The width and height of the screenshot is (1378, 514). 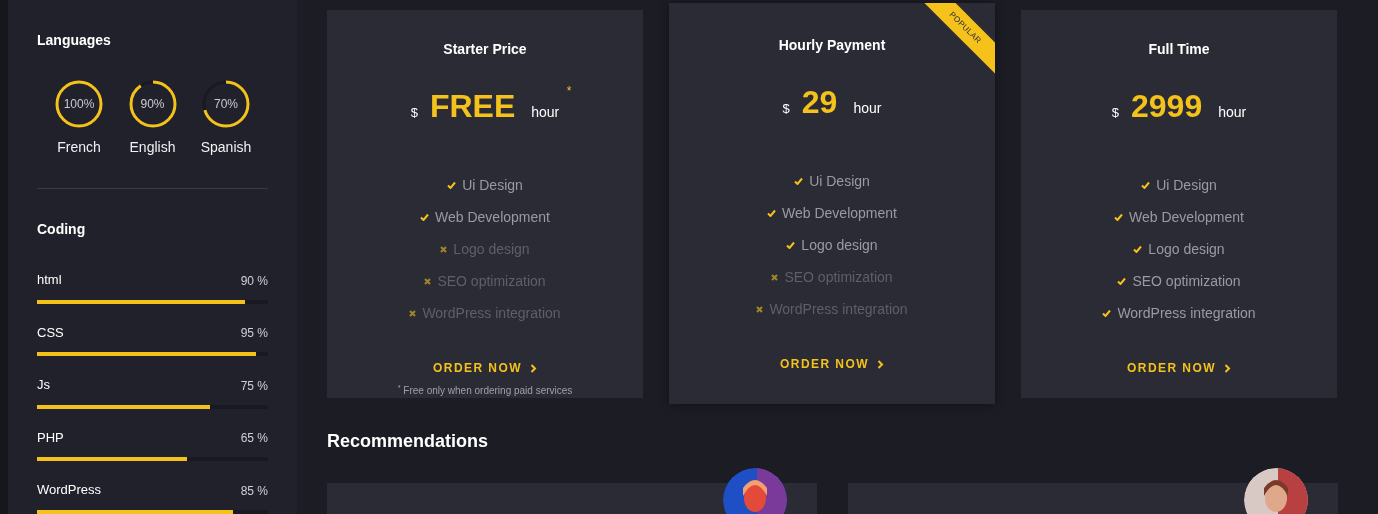 What do you see at coordinates (74, 40) in the screenshot?
I see `section-title: Languages` at bounding box center [74, 40].